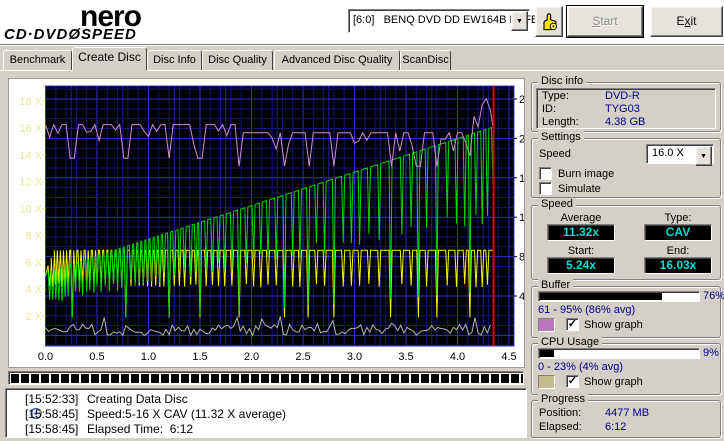  Describe the element at coordinates (549, 109) in the screenshot. I see `disc-id-label: ID:` at that location.